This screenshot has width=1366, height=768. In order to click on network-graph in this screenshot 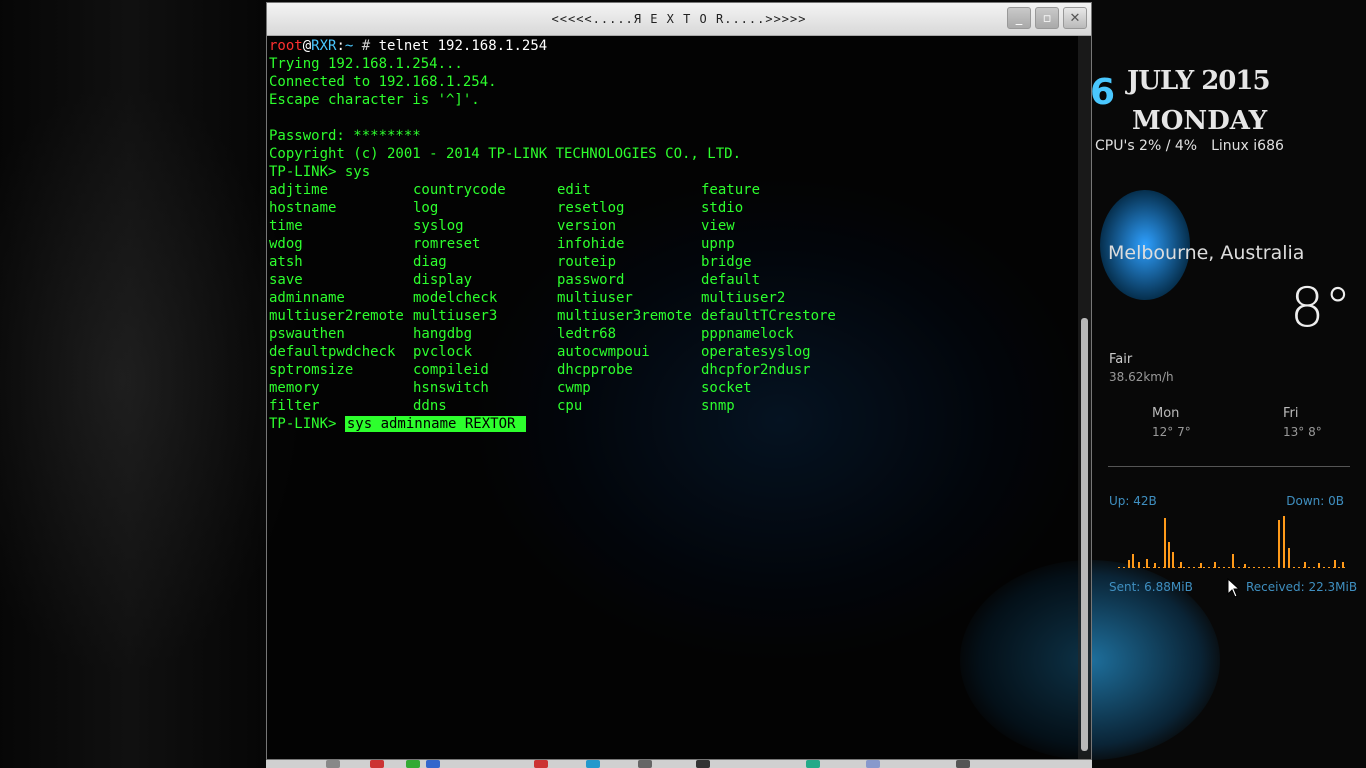, I will do `click(1233, 542)`.